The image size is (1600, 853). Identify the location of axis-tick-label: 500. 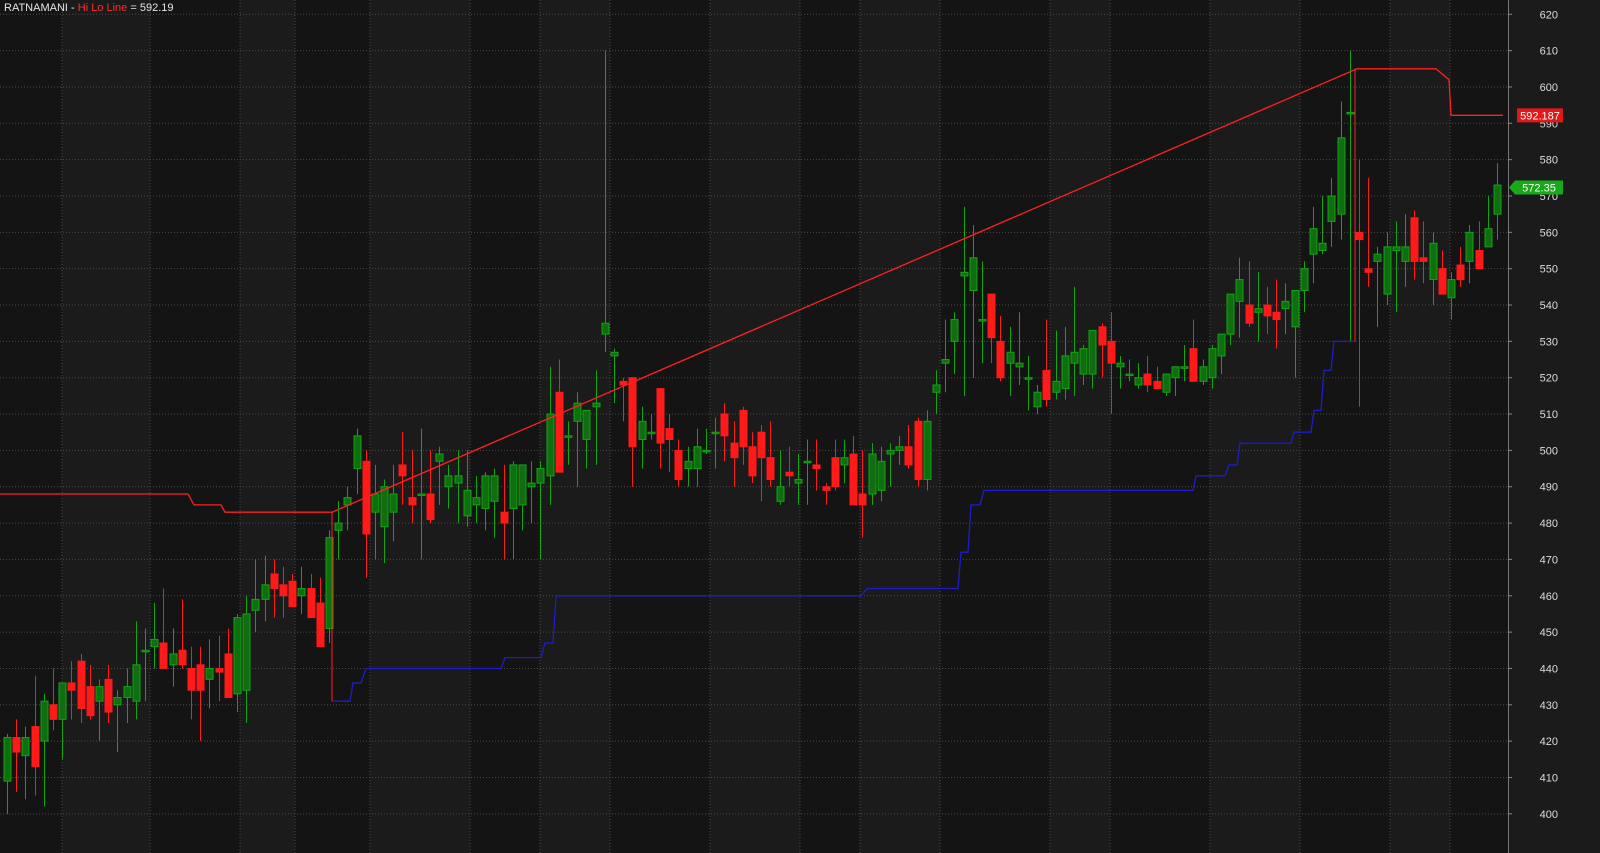
(1549, 451).